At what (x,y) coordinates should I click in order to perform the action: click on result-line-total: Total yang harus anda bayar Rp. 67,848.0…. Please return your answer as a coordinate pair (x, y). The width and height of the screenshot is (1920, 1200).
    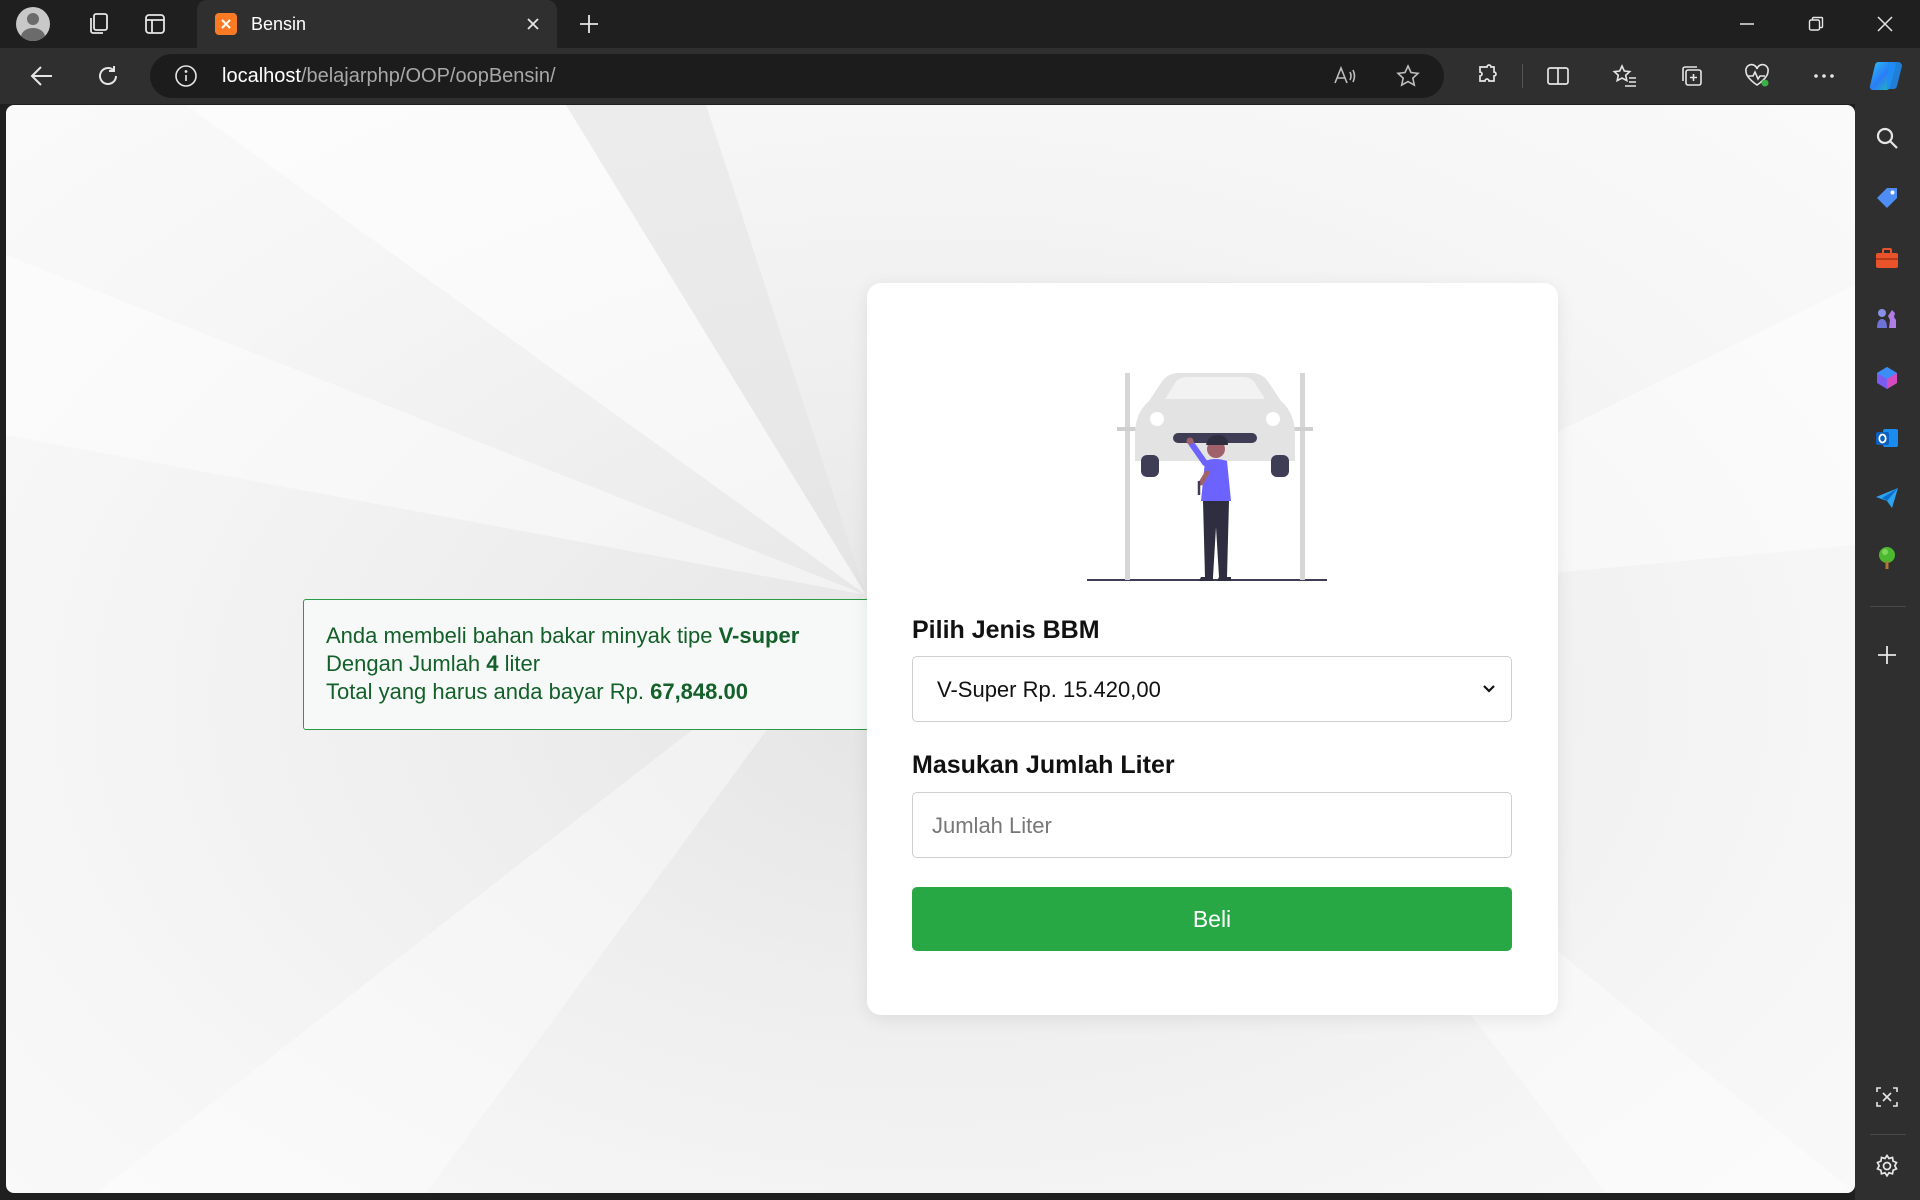
    Looking at the image, I should click on (586, 692).